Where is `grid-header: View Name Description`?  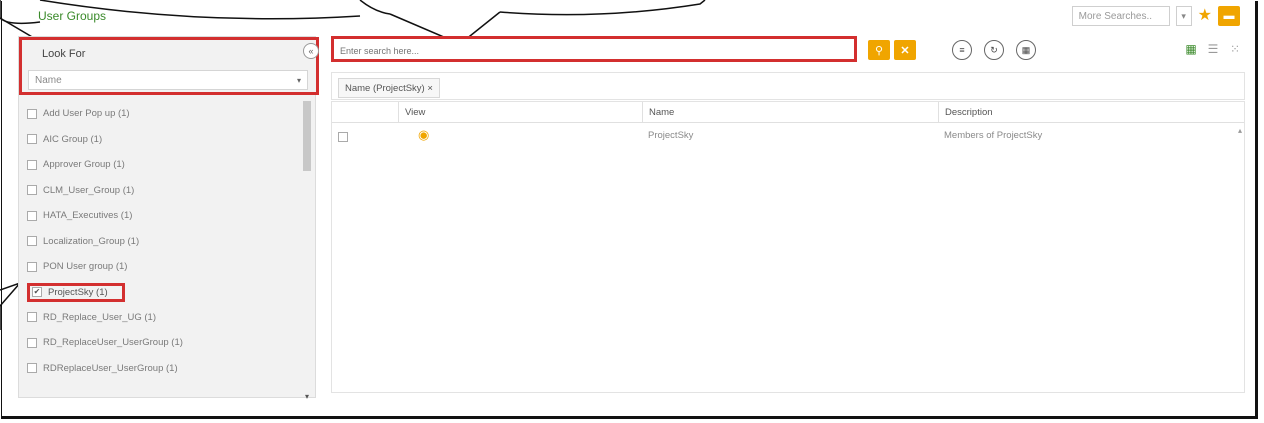
grid-header: View Name Description is located at coordinates (788, 112).